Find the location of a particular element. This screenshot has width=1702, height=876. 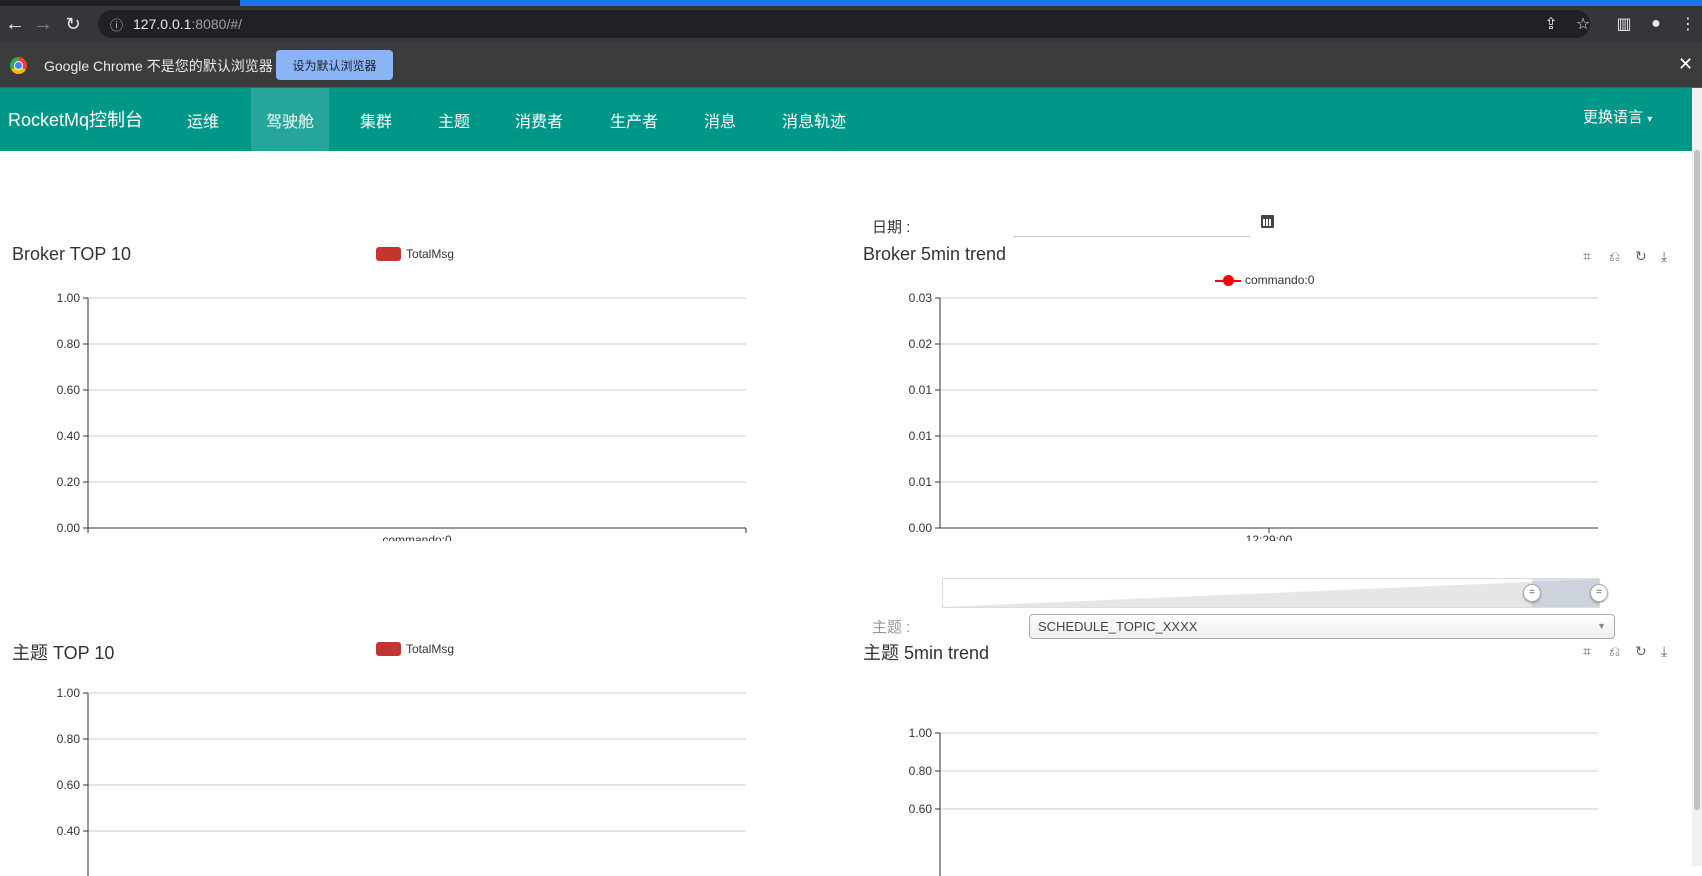

site-info-icon: ⓘ is located at coordinates (116, 24).